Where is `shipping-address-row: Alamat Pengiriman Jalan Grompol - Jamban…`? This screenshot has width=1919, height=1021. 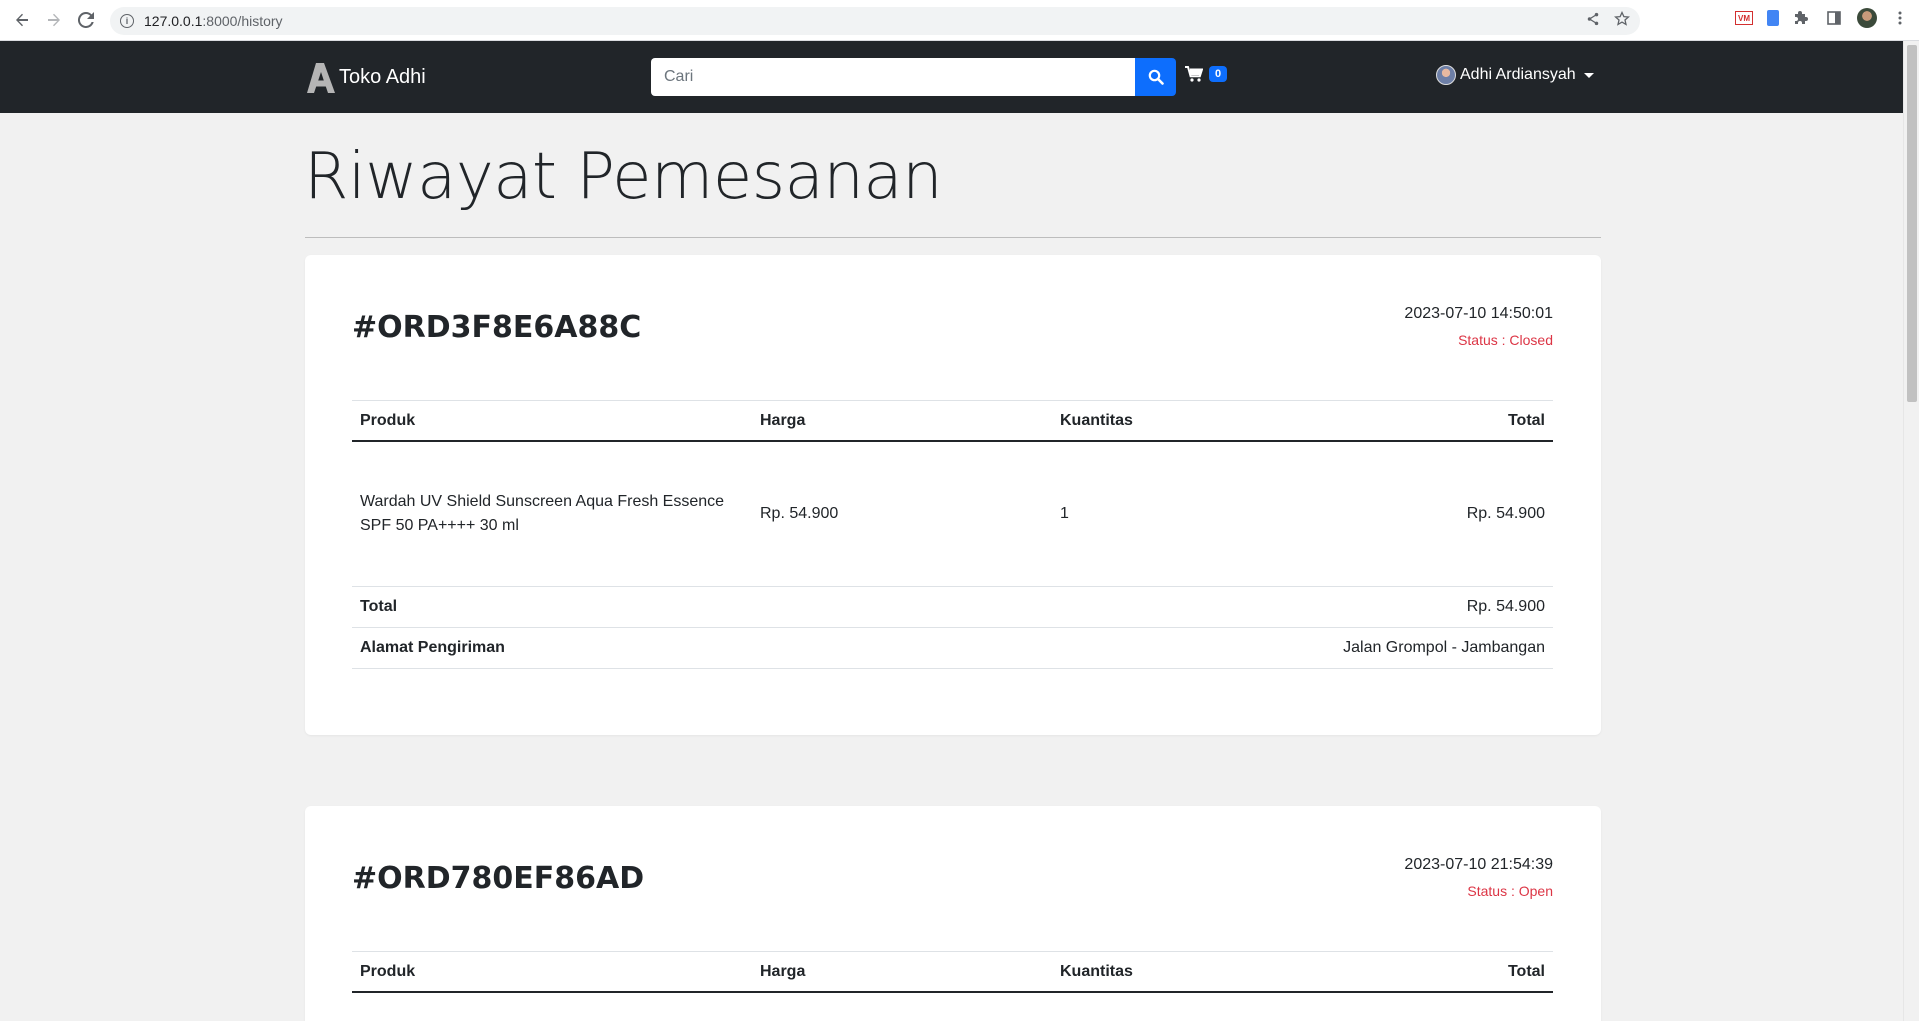 shipping-address-row: Alamat Pengiriman Jalan Grompol - Jamban… is located at coordinates (952, 648).